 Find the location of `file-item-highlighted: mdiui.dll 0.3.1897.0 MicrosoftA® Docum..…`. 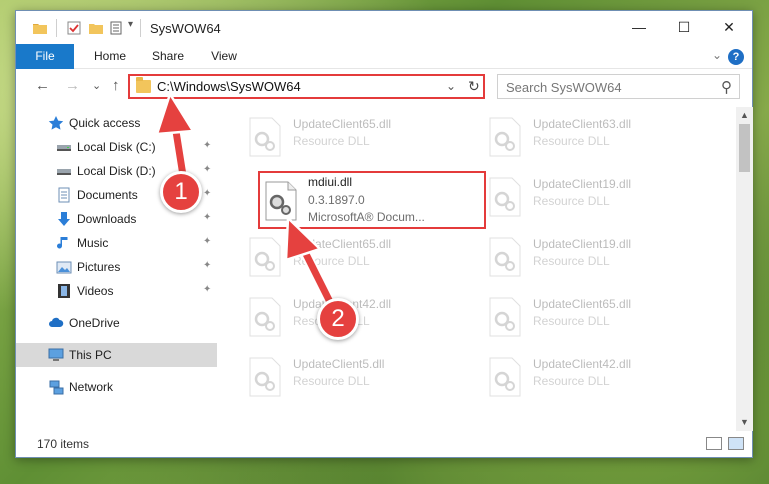

file-item-highlighted: mdiui.dll 0.3.1897.0 MicrosoftA® Docum..… is located at coordinates (372, 200).